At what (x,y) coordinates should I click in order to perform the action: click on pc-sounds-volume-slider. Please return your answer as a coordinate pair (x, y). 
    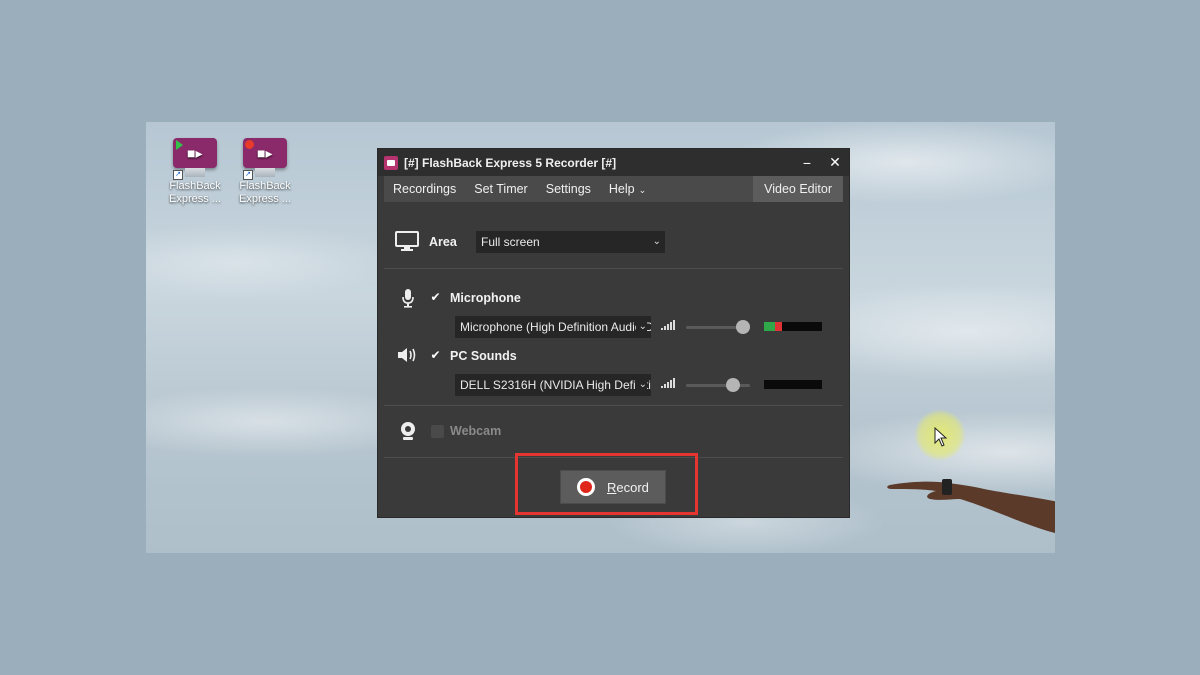
    Looking at the image, I should click on (733, 385).